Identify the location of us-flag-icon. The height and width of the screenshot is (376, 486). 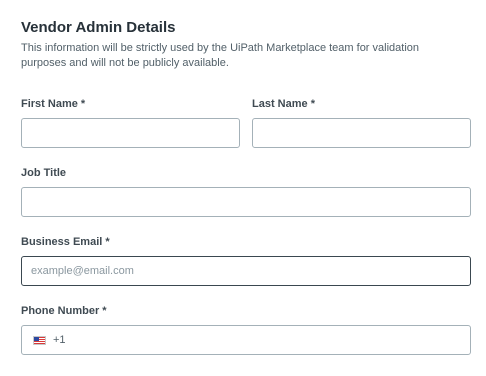
(39, 340).